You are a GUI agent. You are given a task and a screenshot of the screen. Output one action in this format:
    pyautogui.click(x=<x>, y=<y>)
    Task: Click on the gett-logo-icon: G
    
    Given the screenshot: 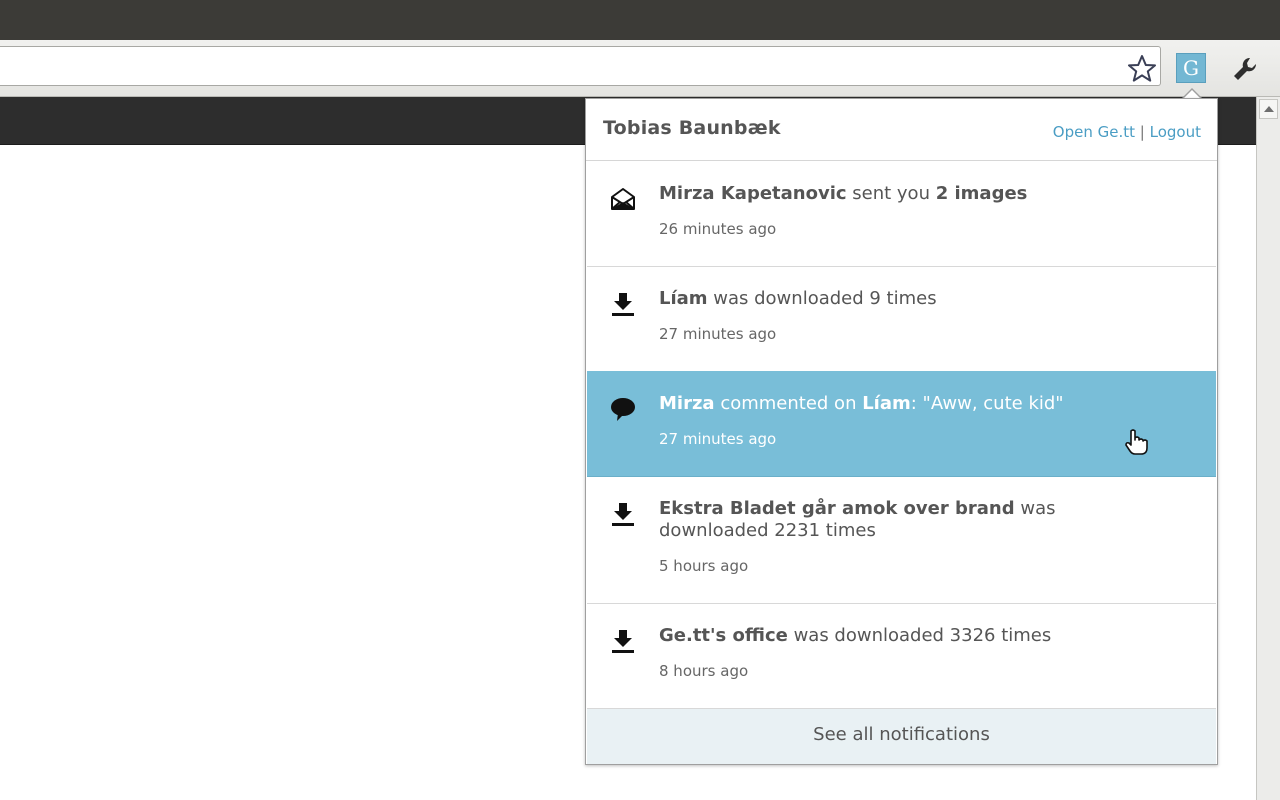 What is the action you would take?
    pyautogui.click(x=1191, y=68)
    